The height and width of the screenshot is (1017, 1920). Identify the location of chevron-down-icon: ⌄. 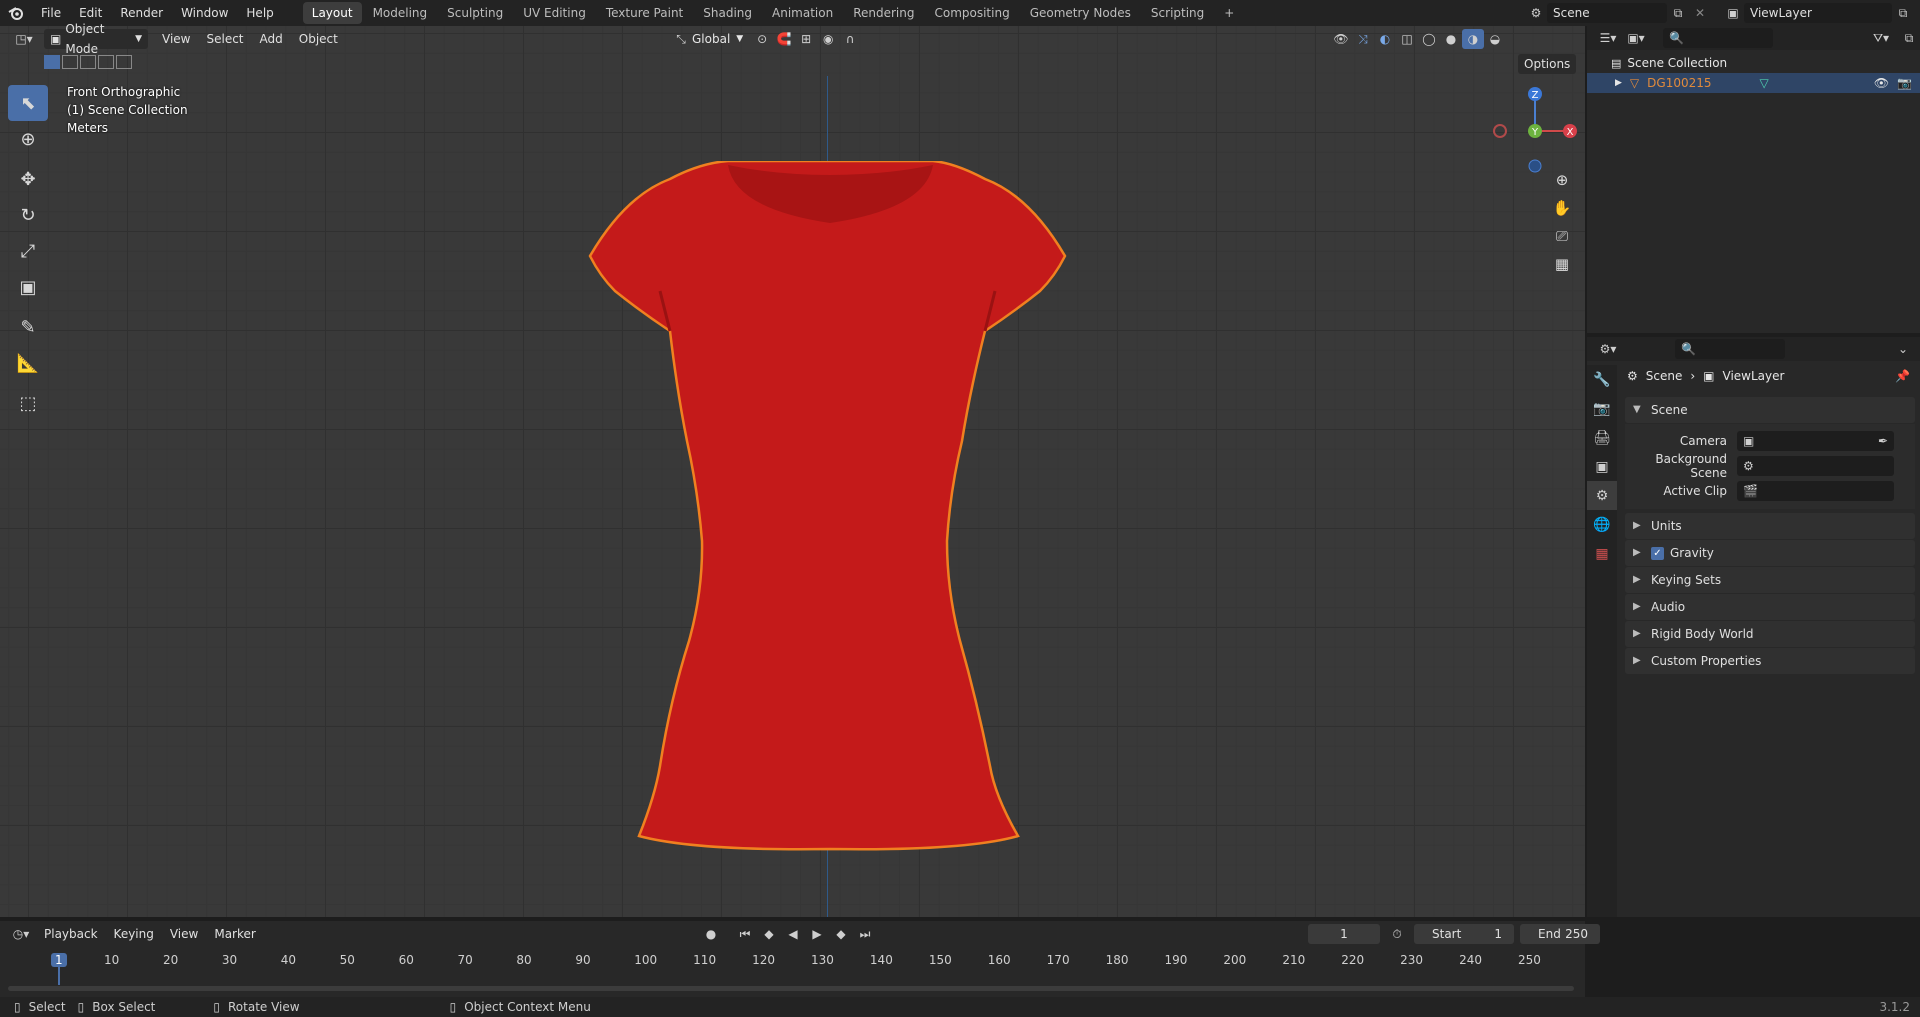
(1903, 349).